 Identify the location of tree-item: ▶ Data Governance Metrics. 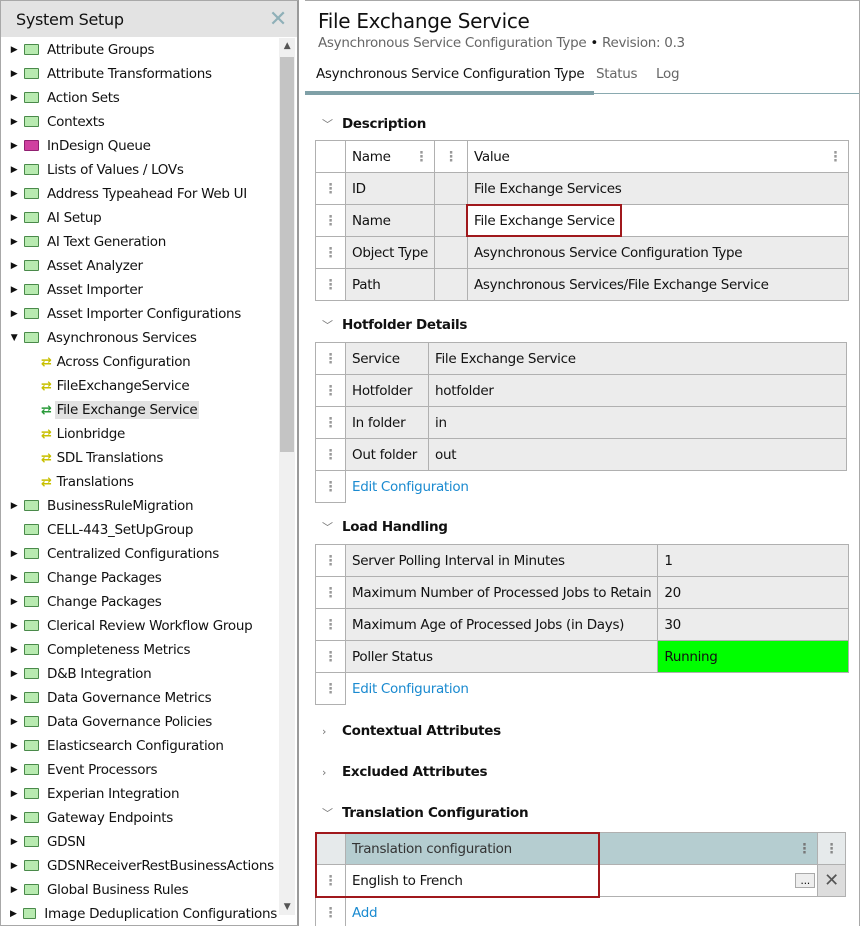
(140, 698).